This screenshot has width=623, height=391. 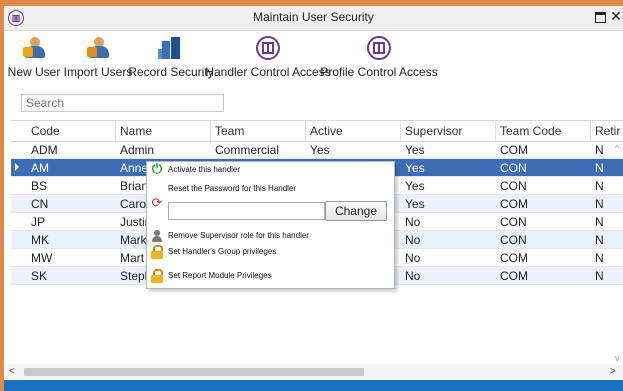 What do you see at coordinates (122, 103) in the screenshot?
I see `search-input` at bounding box center [122, 103].